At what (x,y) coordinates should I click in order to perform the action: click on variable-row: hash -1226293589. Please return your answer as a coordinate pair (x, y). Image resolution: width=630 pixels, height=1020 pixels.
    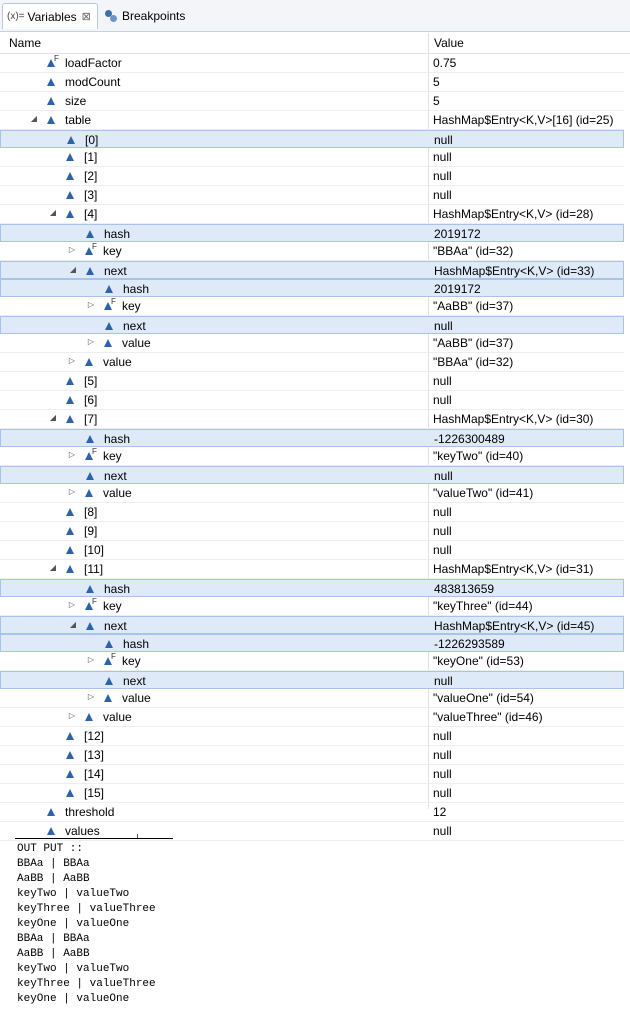
    Looking at the image, I should click on (312, 643).